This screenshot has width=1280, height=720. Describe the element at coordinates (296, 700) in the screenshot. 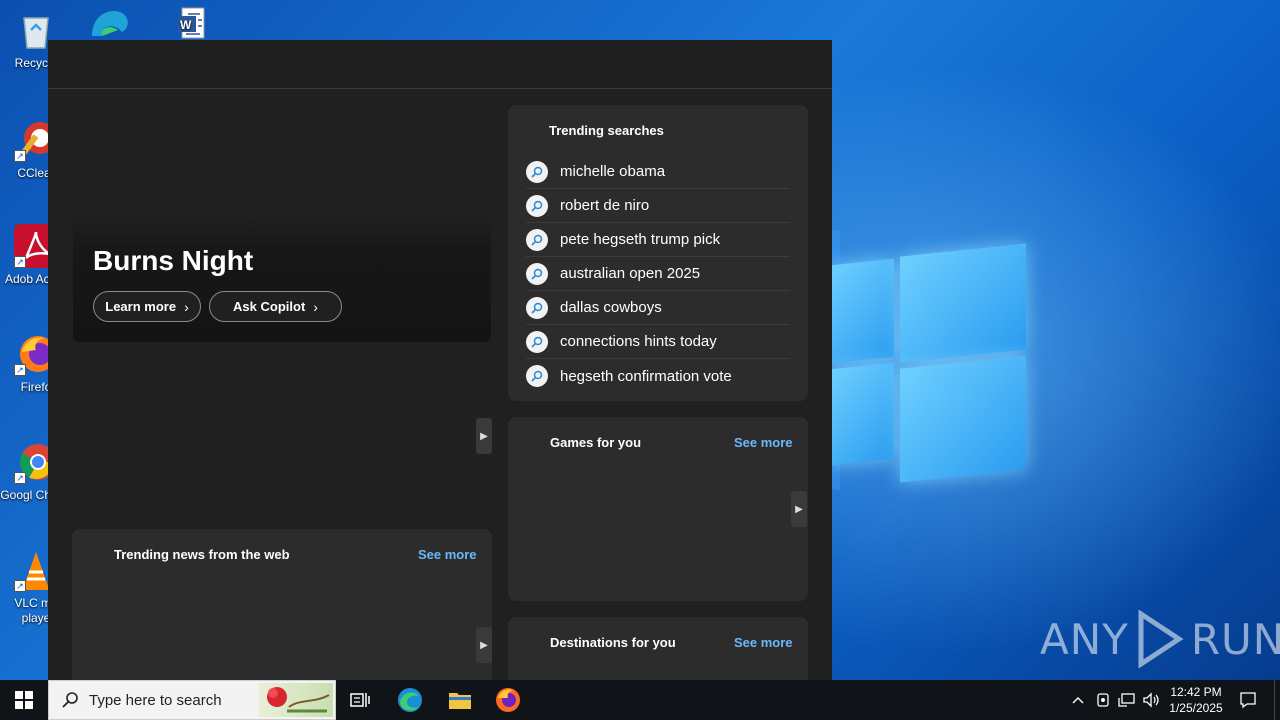

I see `search-highlight-image` at that location.